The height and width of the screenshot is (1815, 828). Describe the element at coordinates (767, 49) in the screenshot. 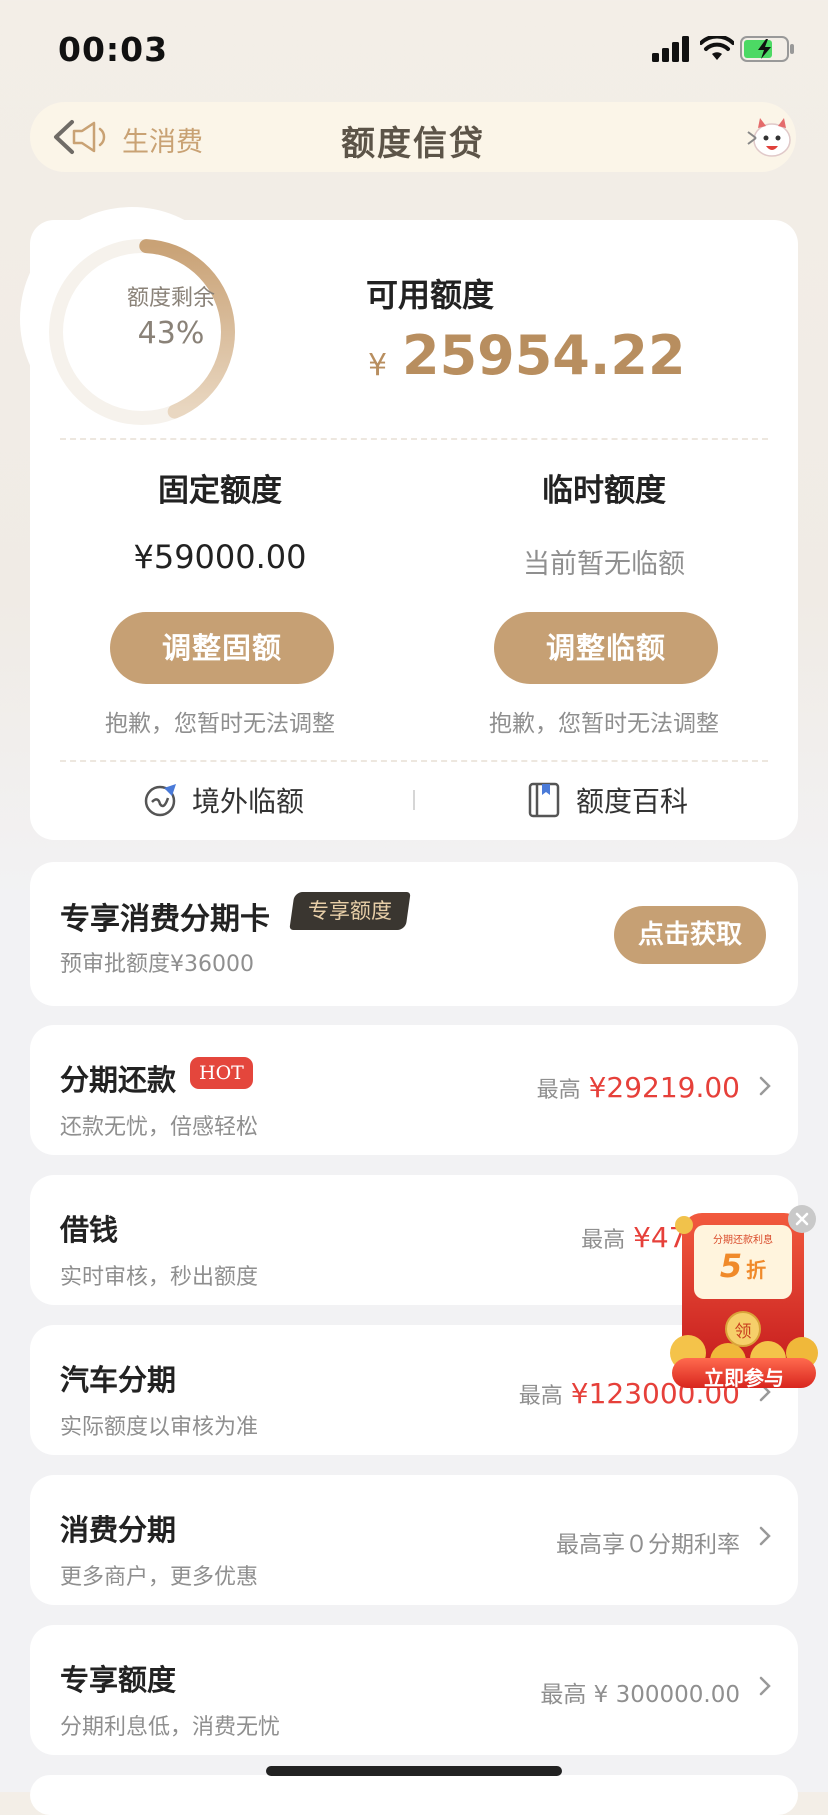

I see `battery-charging-icon` at that location.